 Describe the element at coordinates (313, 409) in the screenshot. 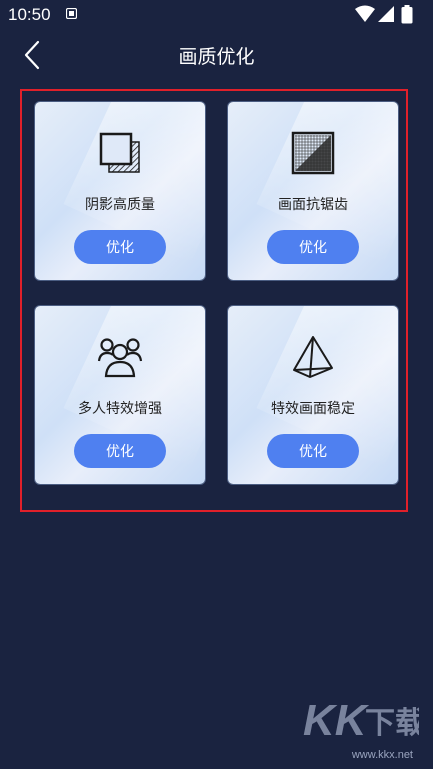

I see `card-label: 特效画面稳定` at that location.